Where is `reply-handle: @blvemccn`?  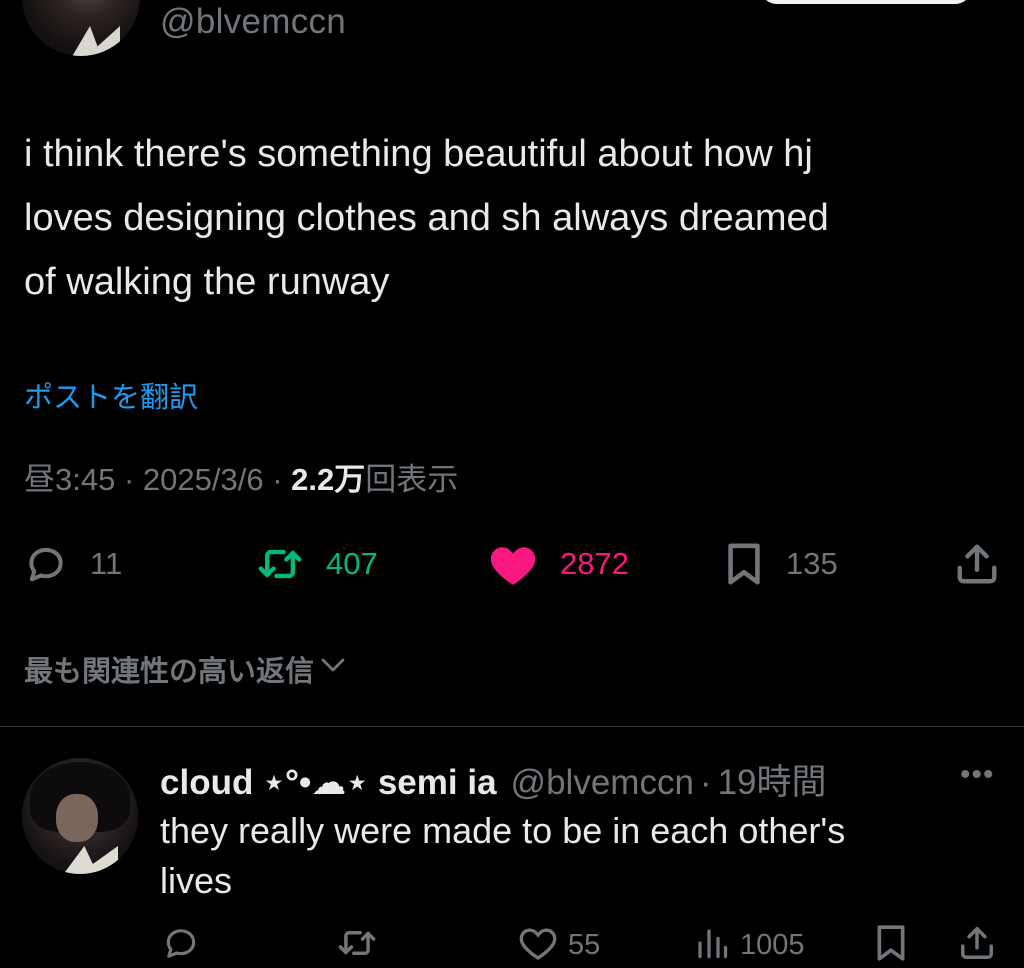 reply-handle: @blvemccn is located at coordinates (602, 783).